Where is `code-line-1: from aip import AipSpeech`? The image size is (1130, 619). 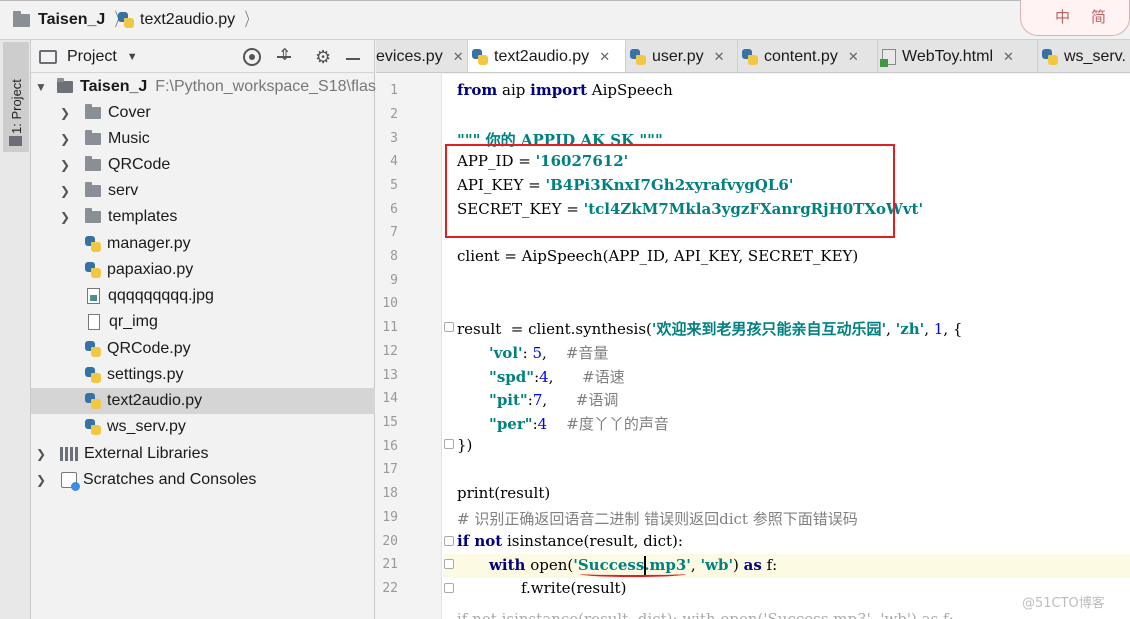 code-line-1: from aip import AipSpeech is located at coordinates (565, 90).